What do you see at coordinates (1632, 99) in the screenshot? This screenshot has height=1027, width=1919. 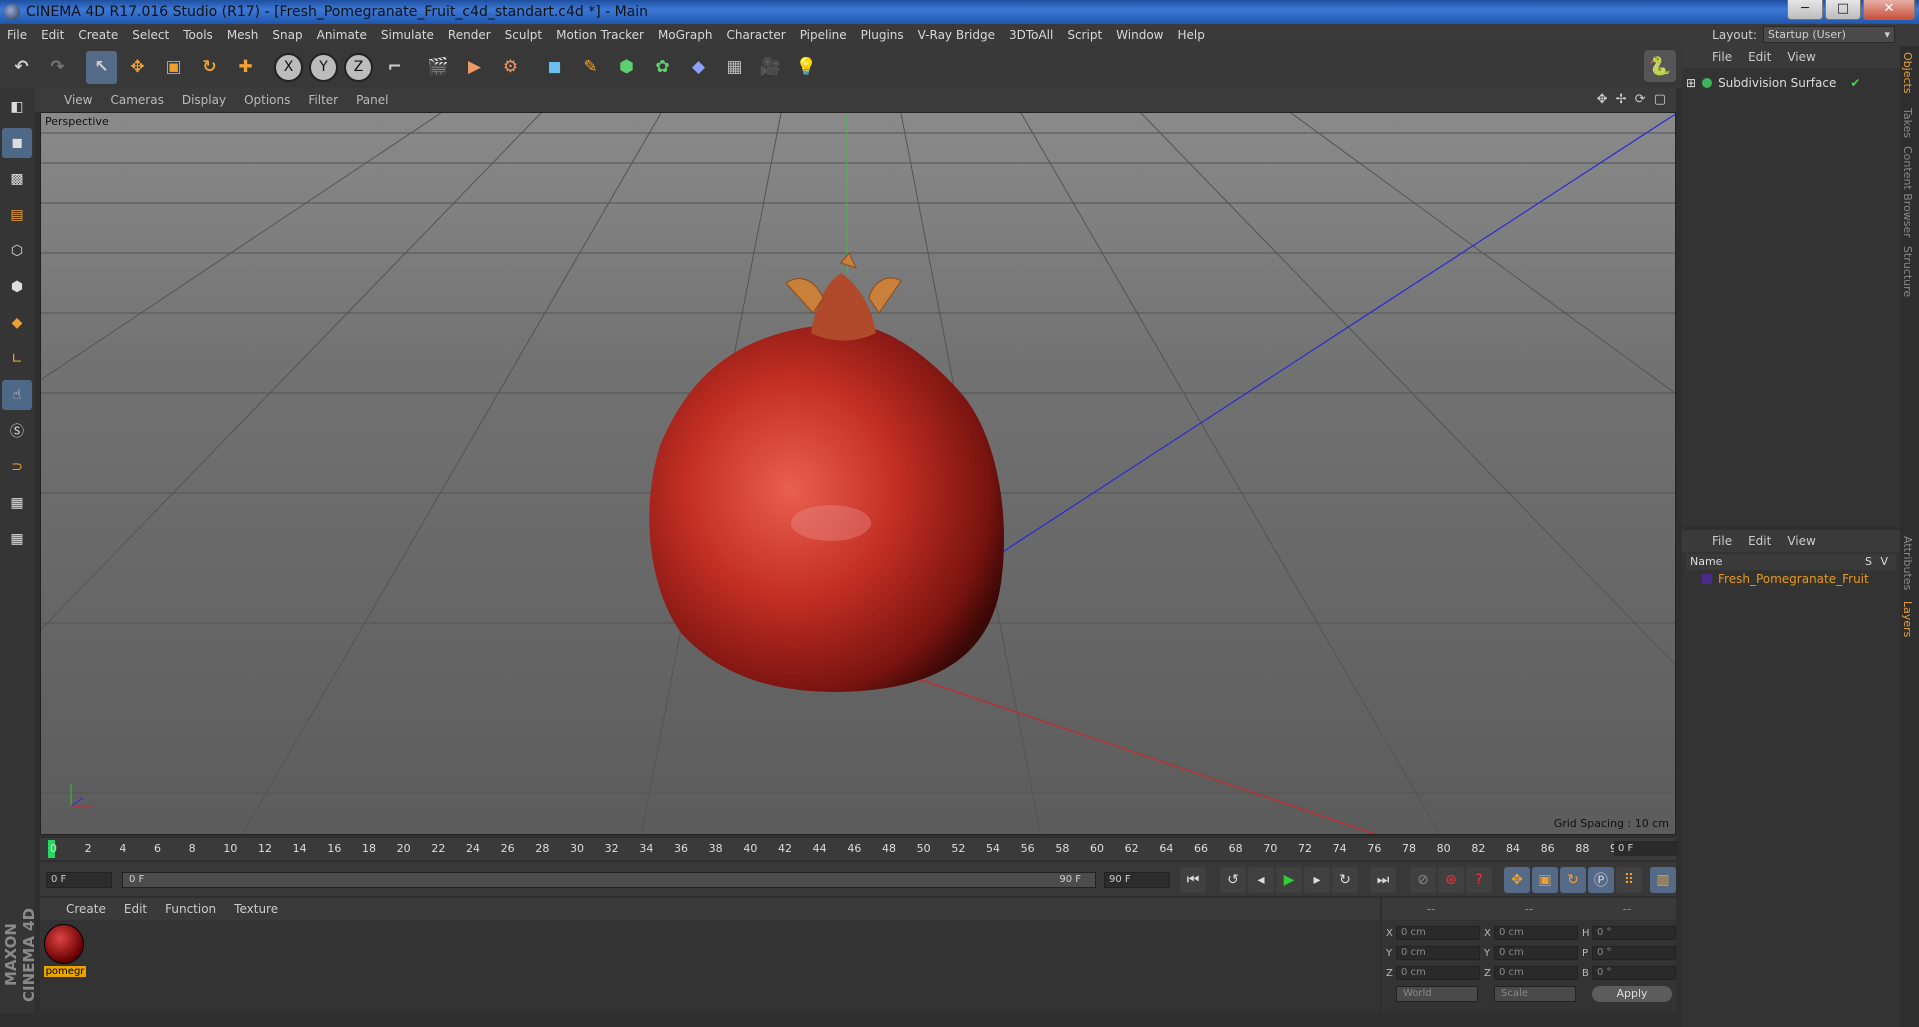 I see `viewport-navigation-icons: ✥ ✢ ⟳ ▢` at bounding box center [1632, 99].